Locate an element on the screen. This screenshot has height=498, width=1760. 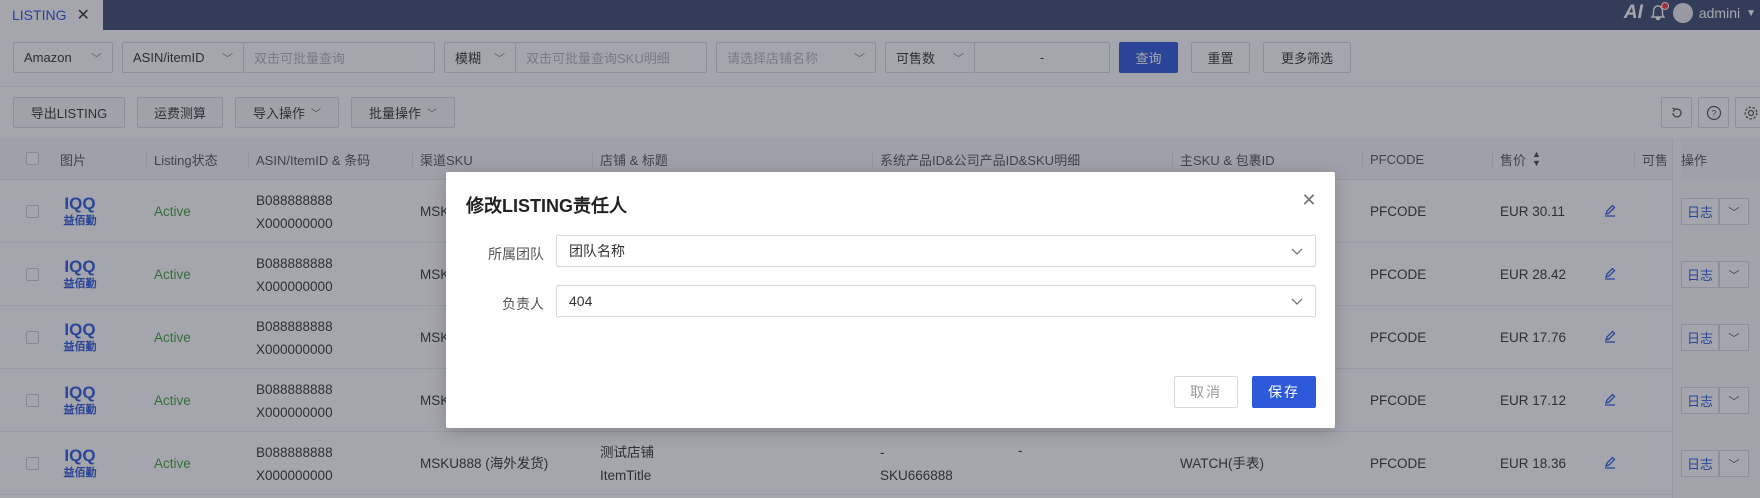
dialog-title: 修改LISTING责任人 is located at coordinates (546, 206).